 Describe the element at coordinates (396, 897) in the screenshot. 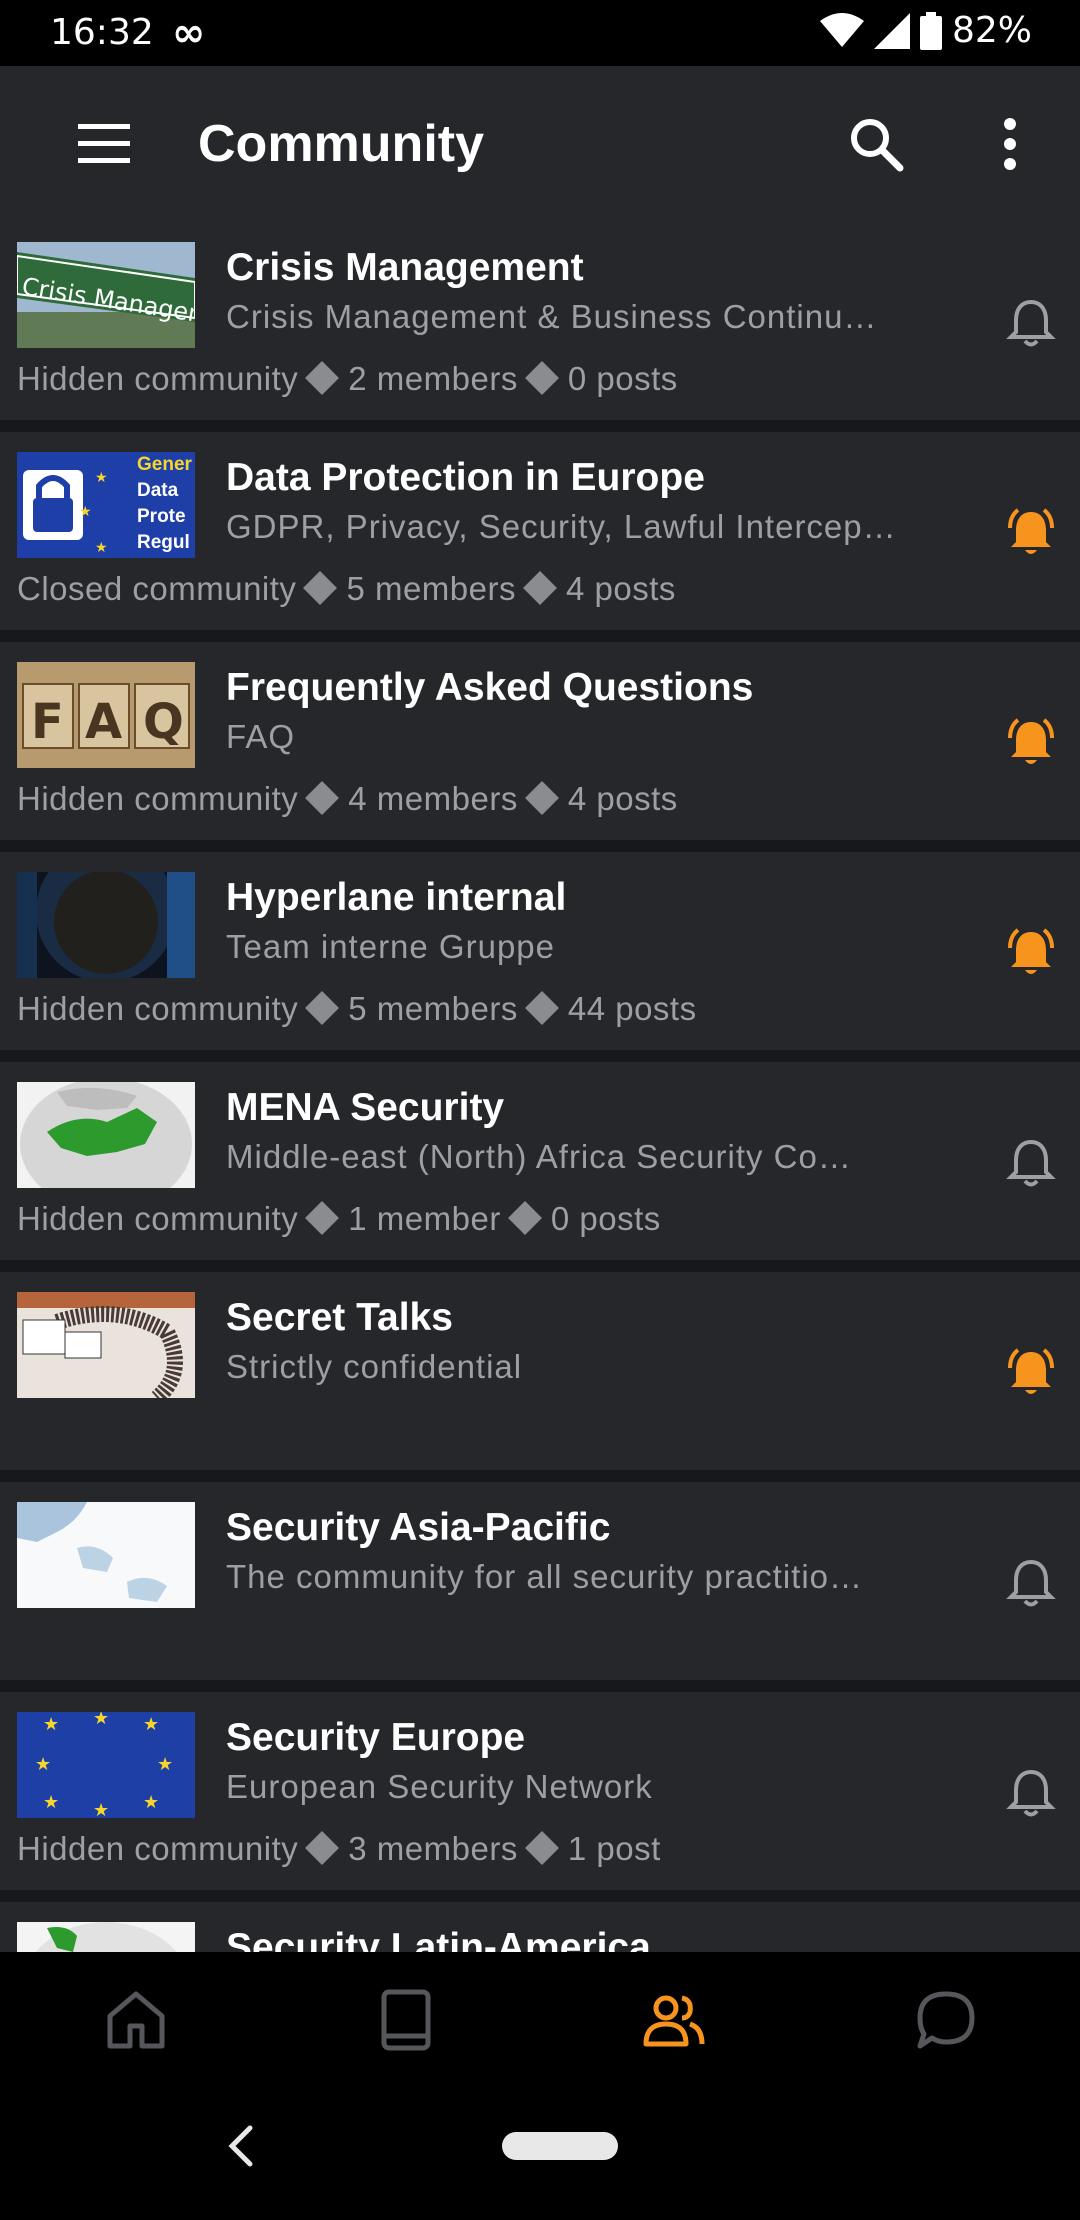

I see `community-name: Hyperlane internal` at that location.